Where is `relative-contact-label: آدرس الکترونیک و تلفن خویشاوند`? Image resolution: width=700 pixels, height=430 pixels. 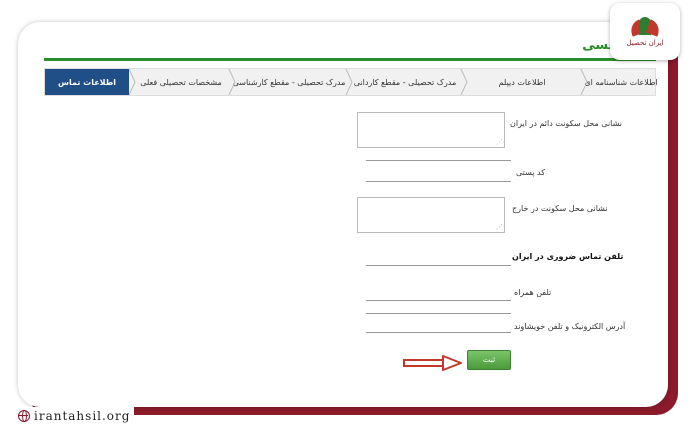
relative-contact-label: آدرس الکترونیک و تلفن خویشاوند is located at coordinates (570, 326).